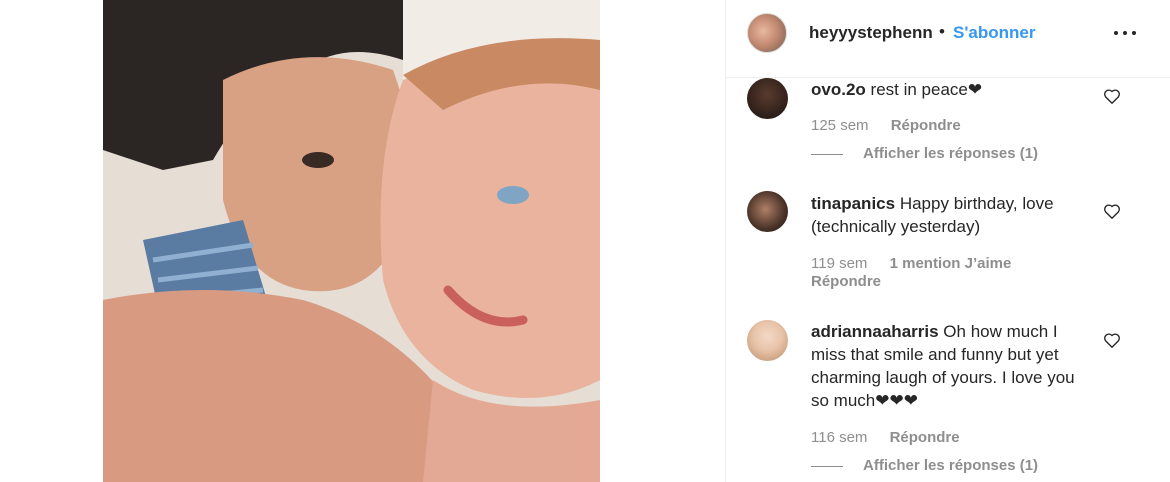 This screenshot has width=1170, height=482. What do you see at coordinates (839, 437) in the screenshot?
I see `comment-time: 116 sem` at bounding box center [839, 437].